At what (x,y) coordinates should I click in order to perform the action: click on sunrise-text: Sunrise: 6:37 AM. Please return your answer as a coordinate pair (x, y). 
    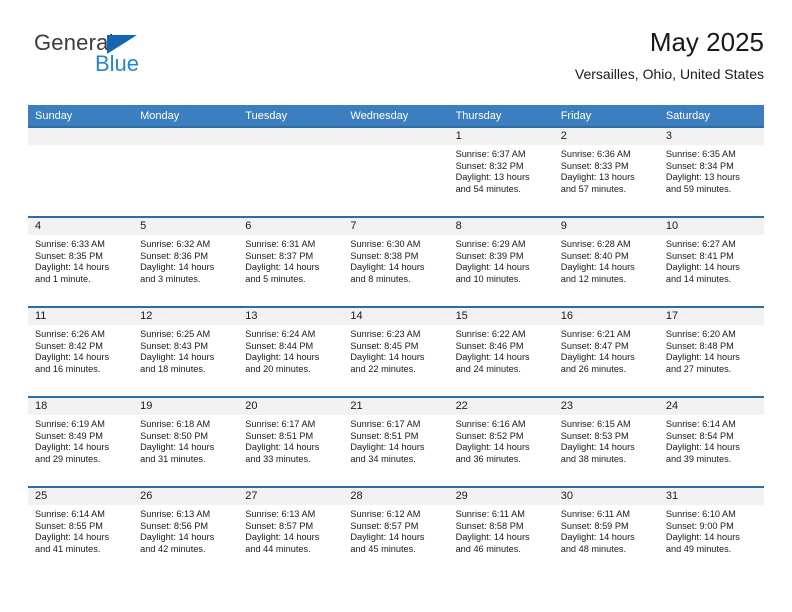
    Looking at the image, I should click on (490, 154).